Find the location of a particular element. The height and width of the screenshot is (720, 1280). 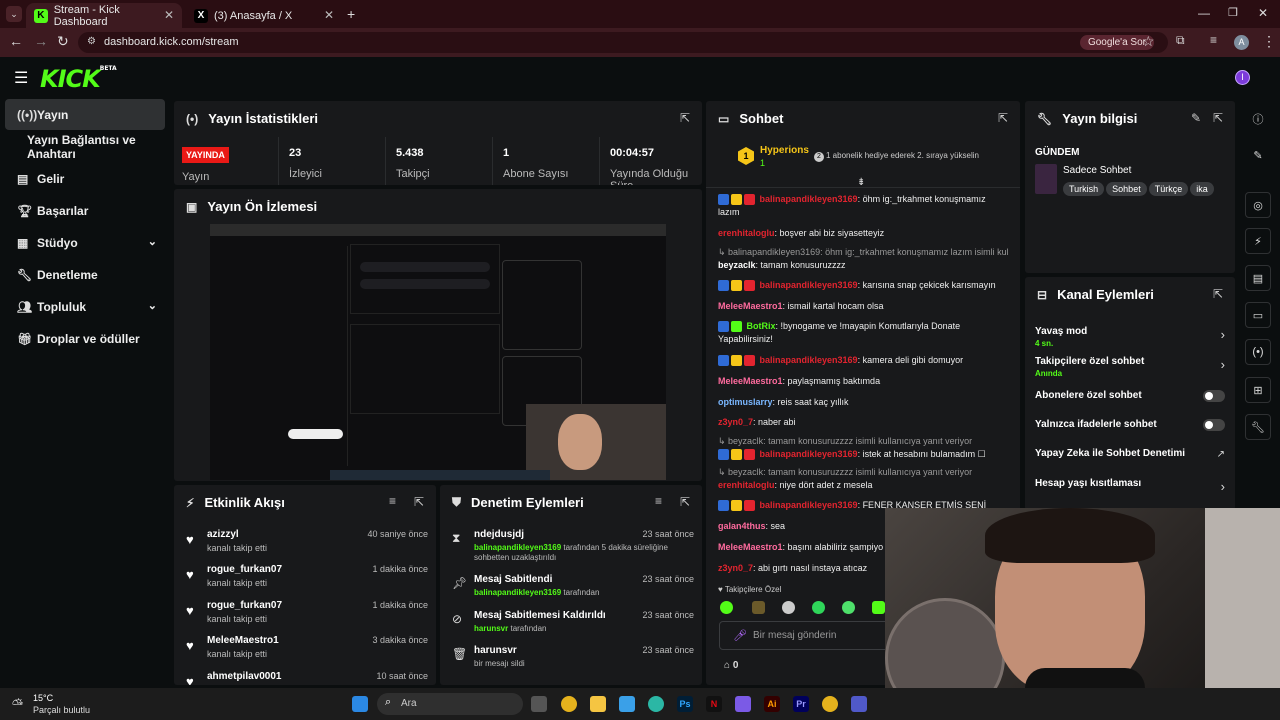

premiere-icon: Pr is located at coordinates (801, 704).